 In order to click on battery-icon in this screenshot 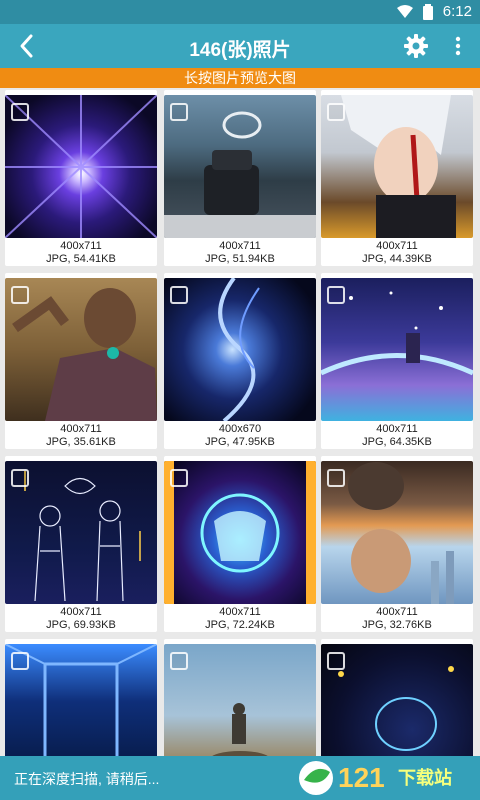, I will do `click(427, 11)`.